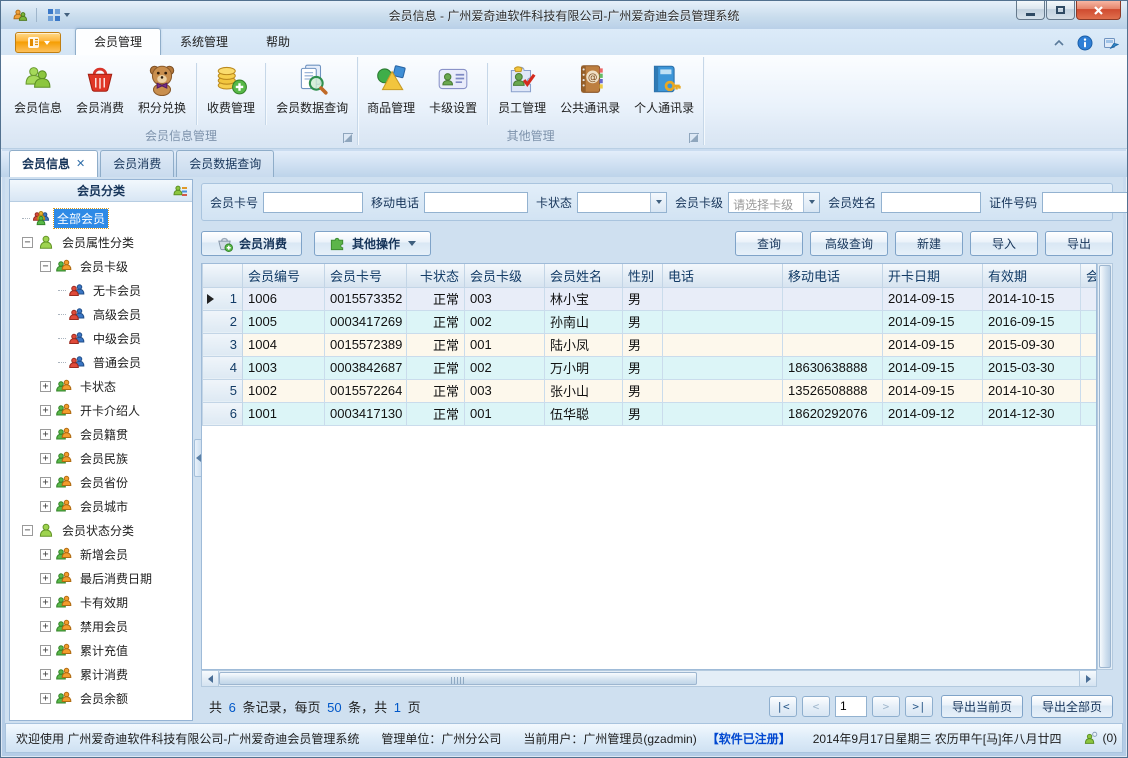 The image size is (1128, 758). Describe the element at coordinates (664, 94) in the screenshot. I see `ribbon-item-个人通讯录: 个人通讯录` at that location.